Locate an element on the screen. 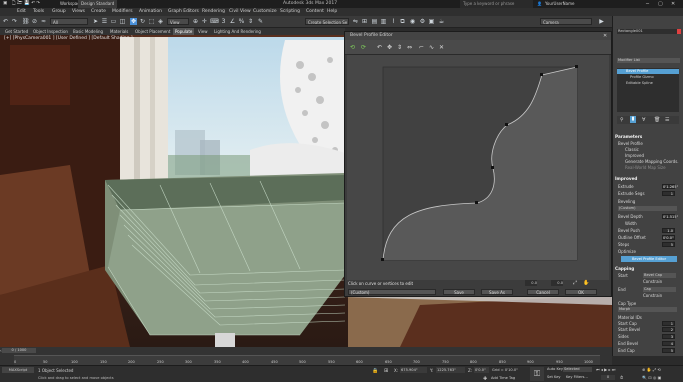  gen-mapping-checkbox: Generate Mapping Coords. is located at coordinates (652, 161).